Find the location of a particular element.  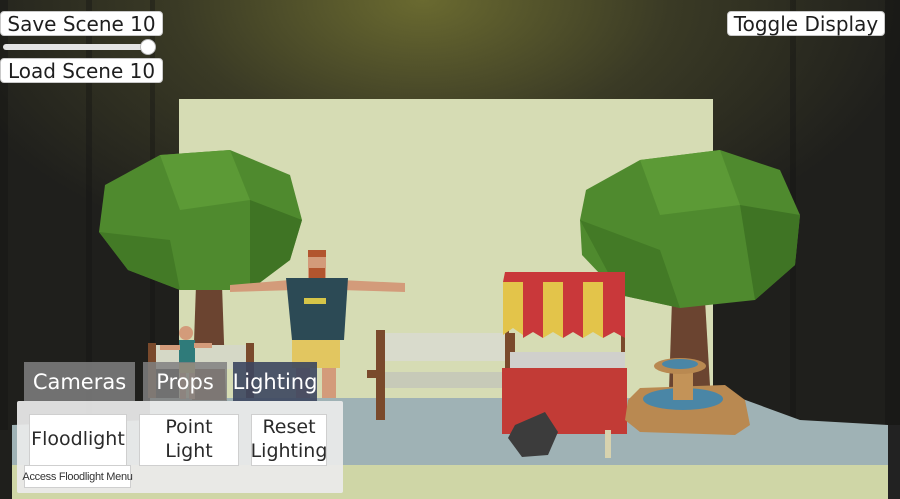

slider-track is located at coordinates (78, 47).